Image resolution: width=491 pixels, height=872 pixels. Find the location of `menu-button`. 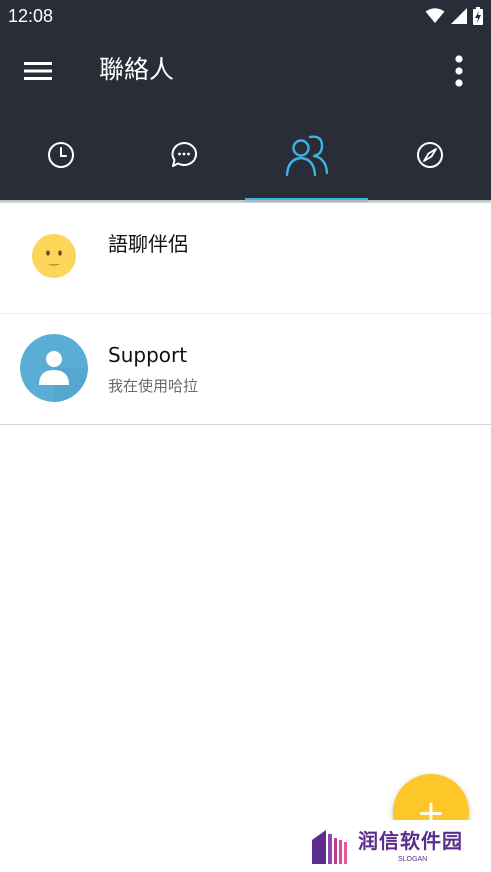

menu-button is located at coordinates (38, 71).